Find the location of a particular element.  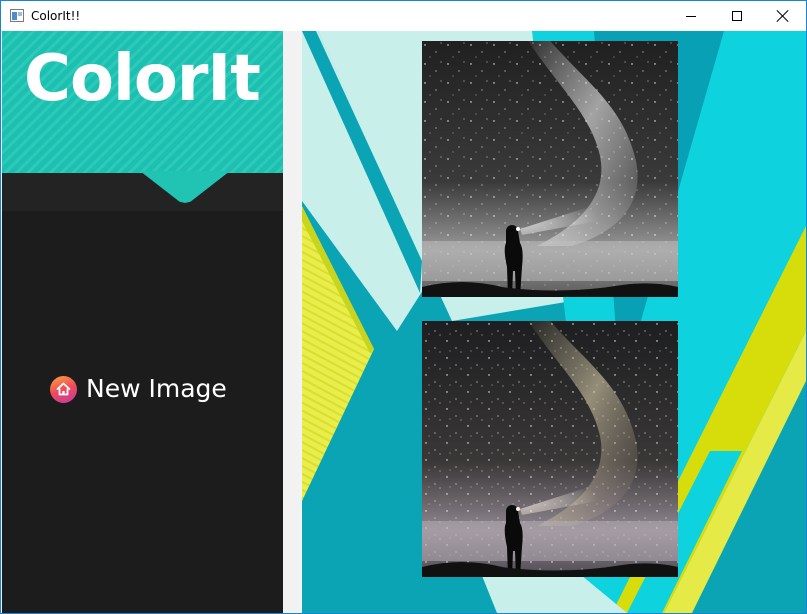

minimize-icon is located at coordinates (691, 16).